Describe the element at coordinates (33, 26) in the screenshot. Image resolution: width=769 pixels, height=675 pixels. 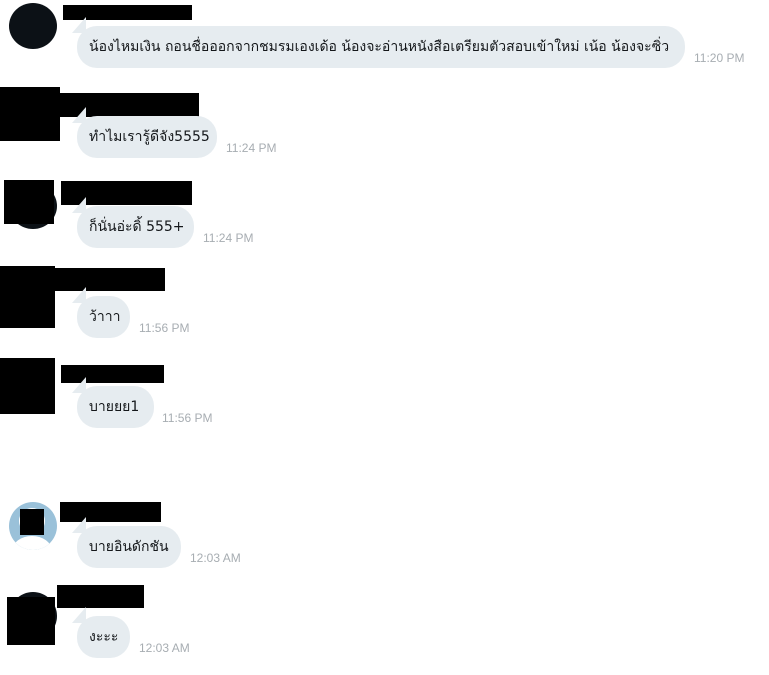
I see `avatar` at that location.